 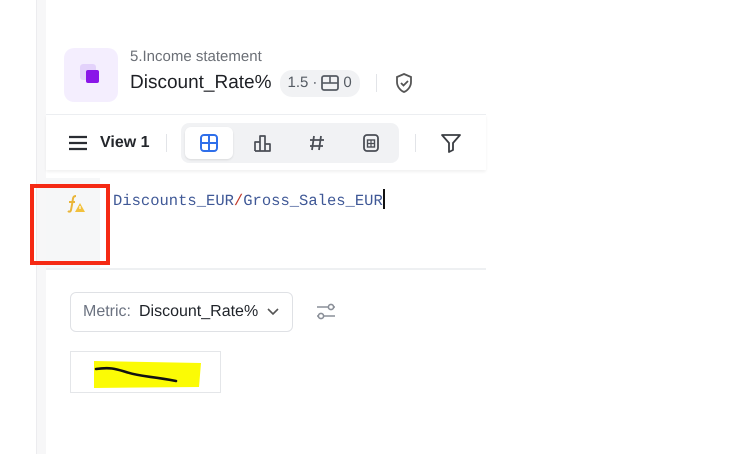 I want to click on grid-icon, so click(x=208, y=142).